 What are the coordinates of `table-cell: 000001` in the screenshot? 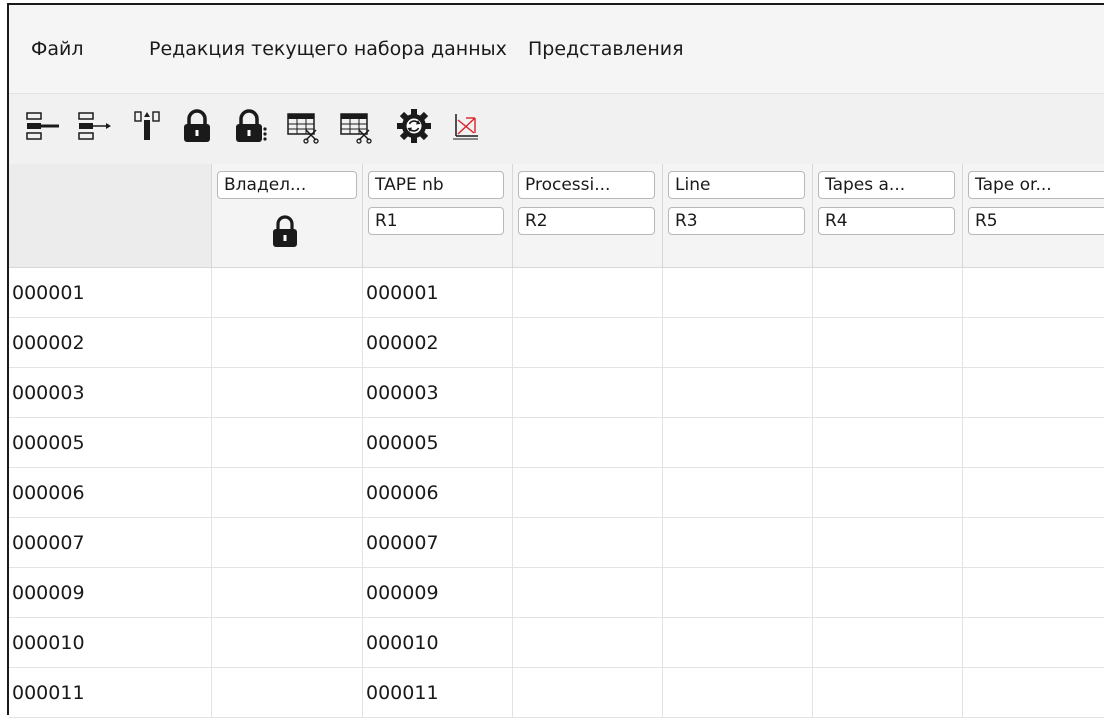 It's located at (438, 293).